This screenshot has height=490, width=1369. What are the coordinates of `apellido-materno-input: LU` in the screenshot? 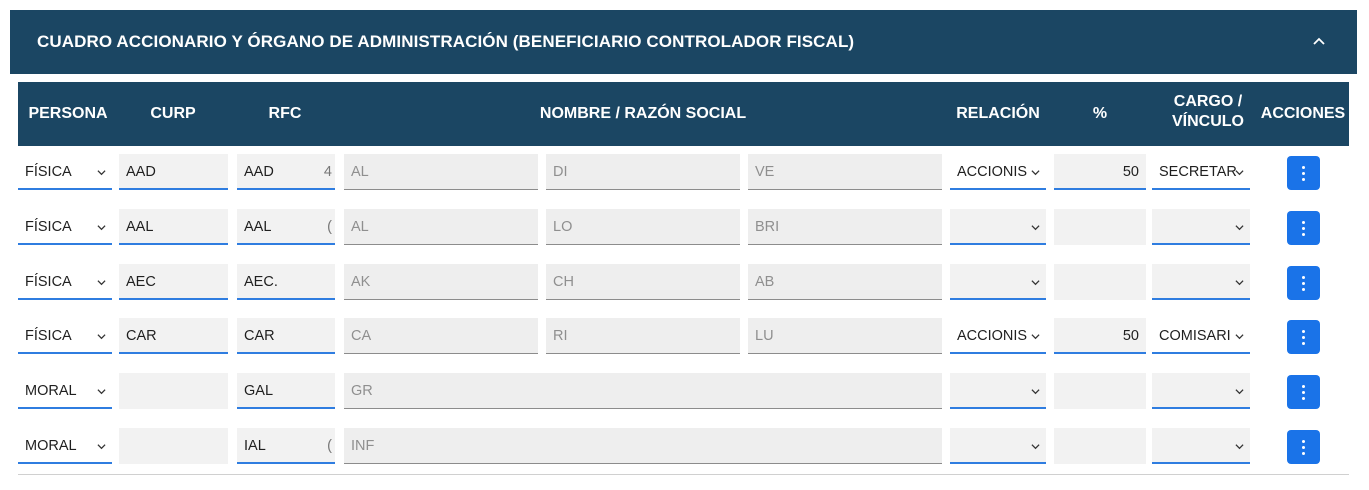 It's located at (845, 336).